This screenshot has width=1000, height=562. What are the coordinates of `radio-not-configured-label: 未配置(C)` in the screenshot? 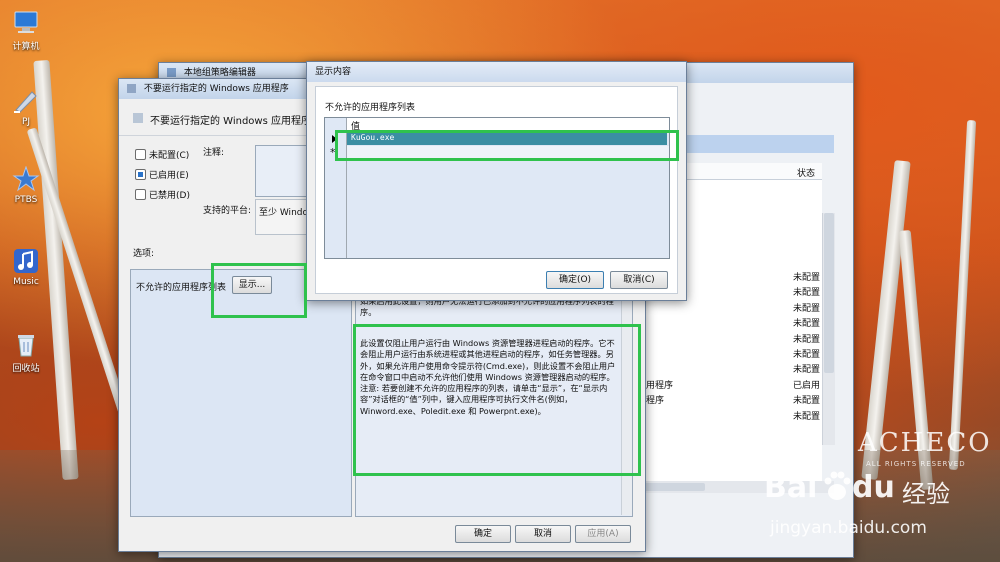 It's located at (169, 156).